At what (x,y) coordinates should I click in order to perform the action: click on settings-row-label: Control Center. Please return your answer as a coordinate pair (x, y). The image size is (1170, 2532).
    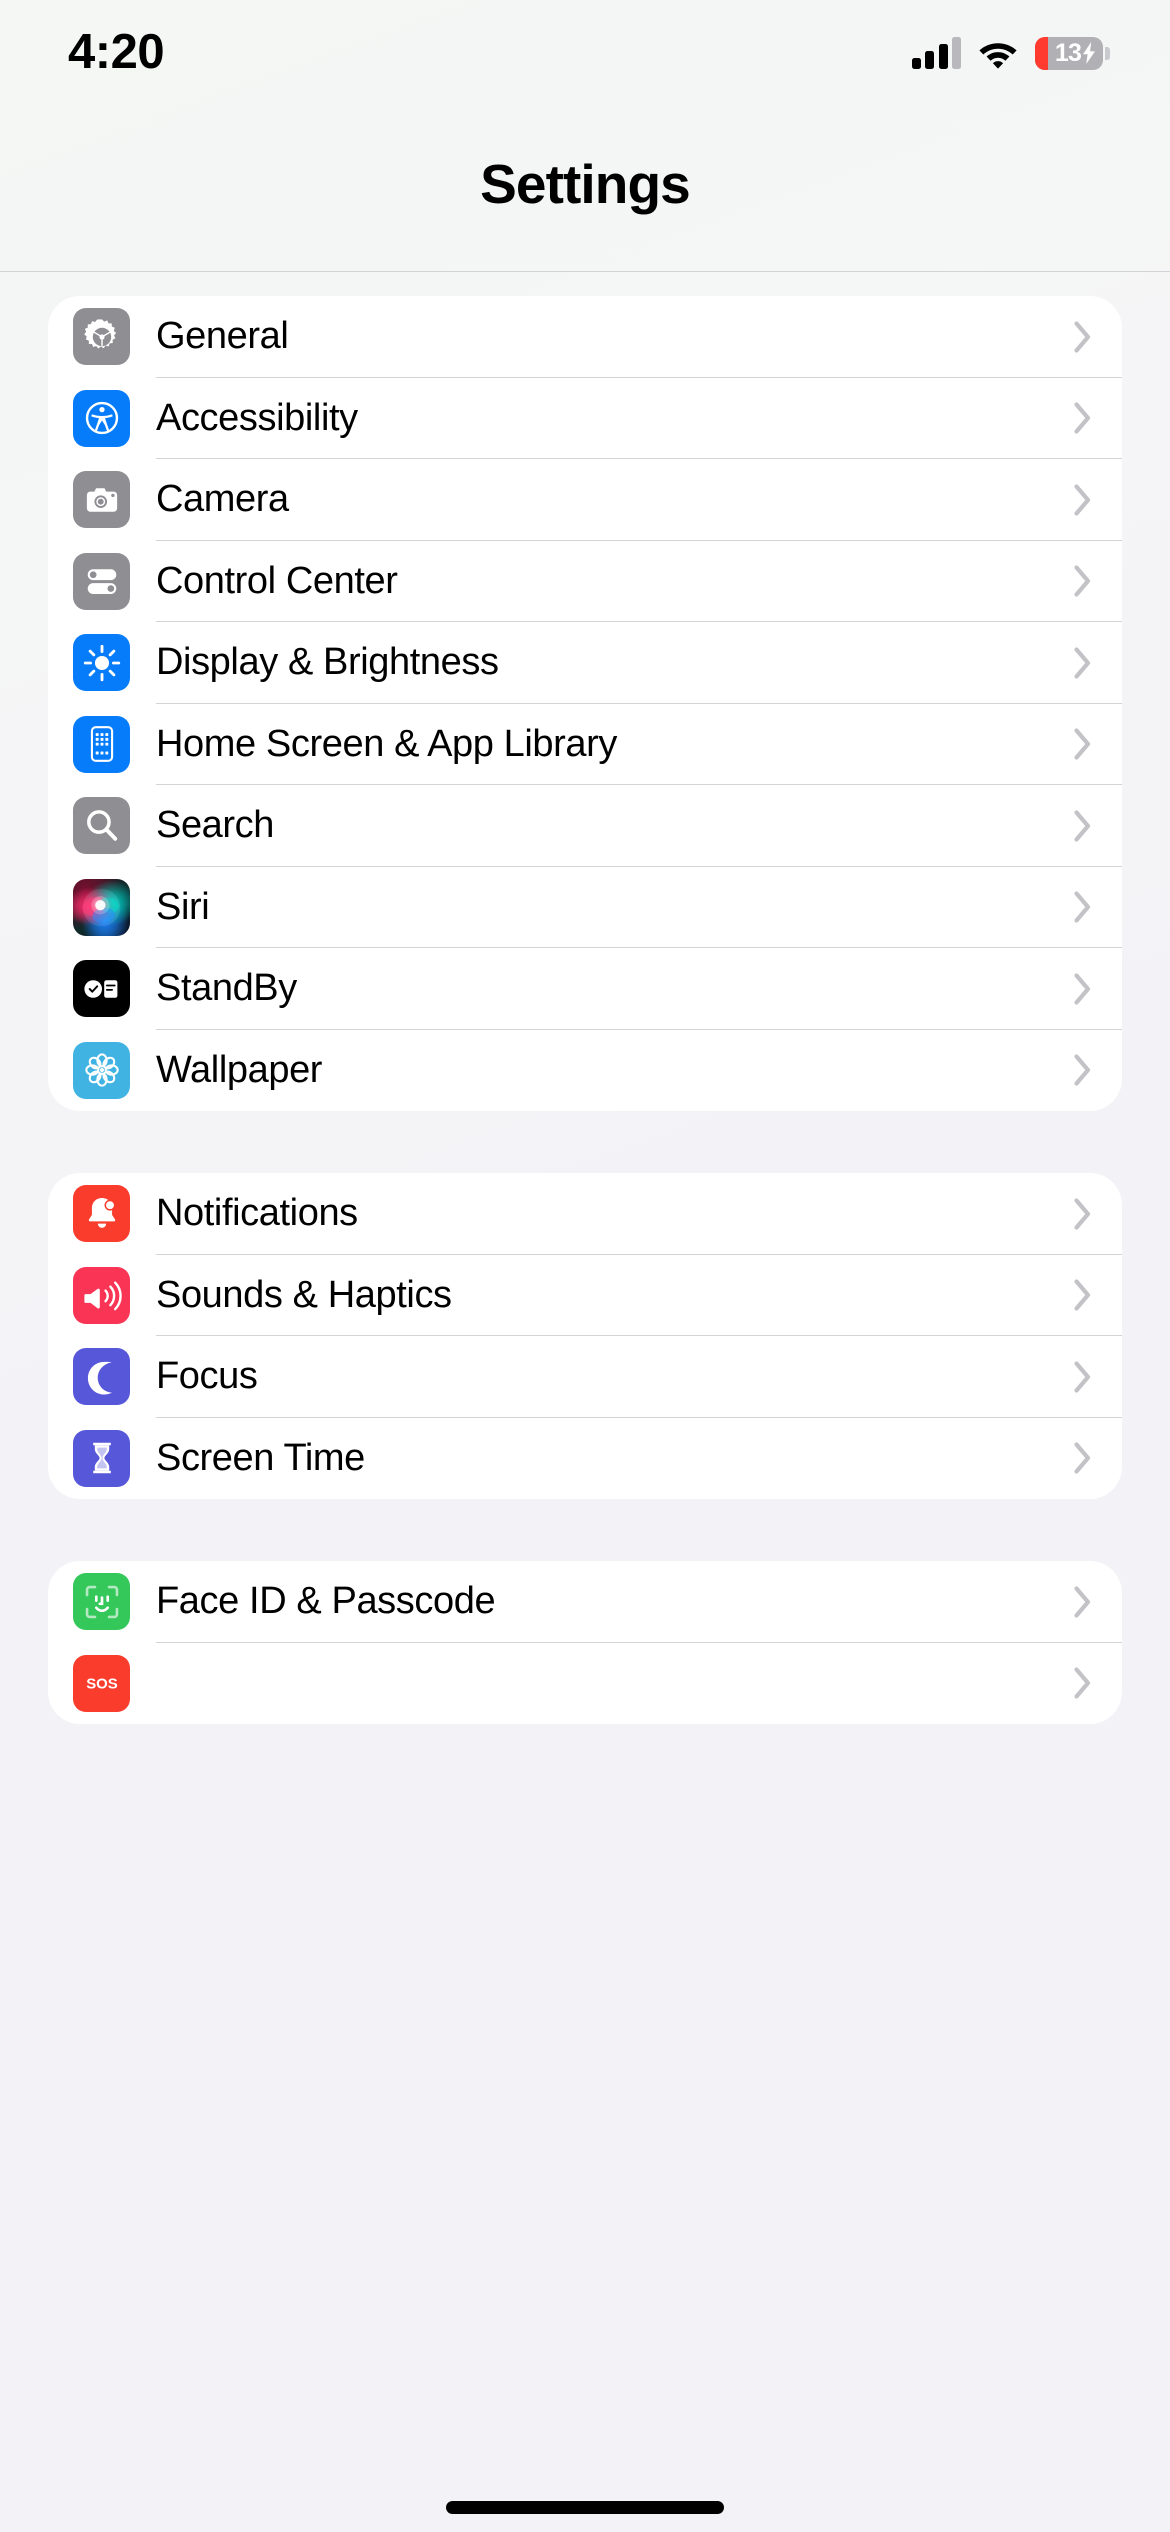
    Looking at the image, I should click on (277, 580).